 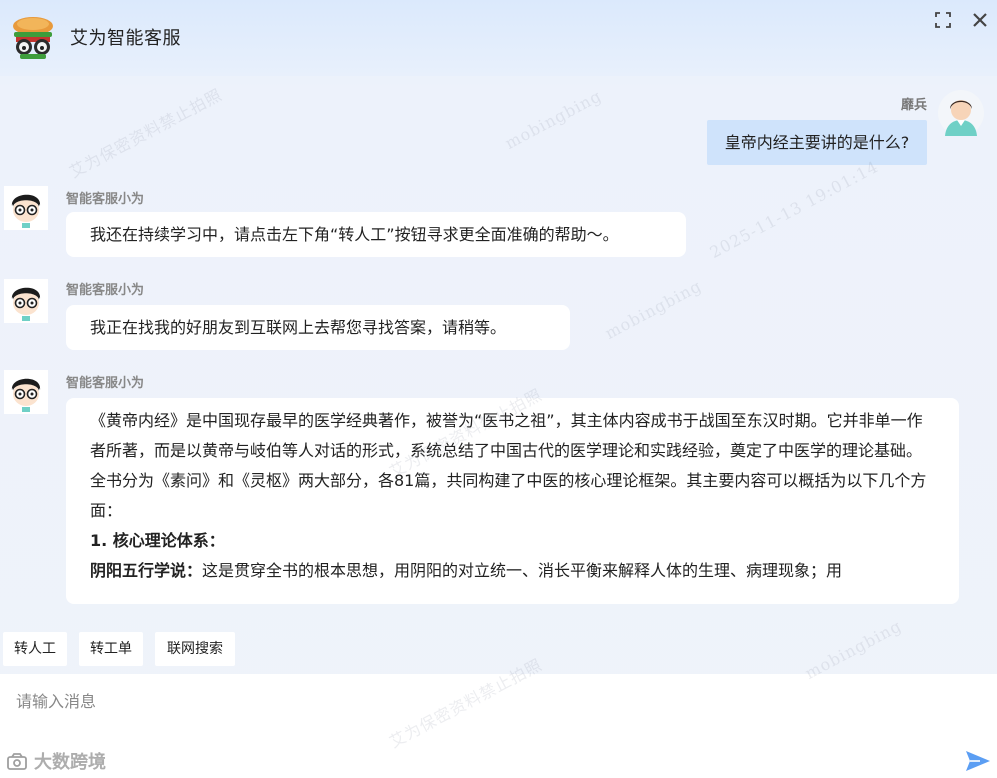 What do you see at coordinates (961, 113) in the screenshot?
I see `user-avatar` at bounding box center [961, 113].